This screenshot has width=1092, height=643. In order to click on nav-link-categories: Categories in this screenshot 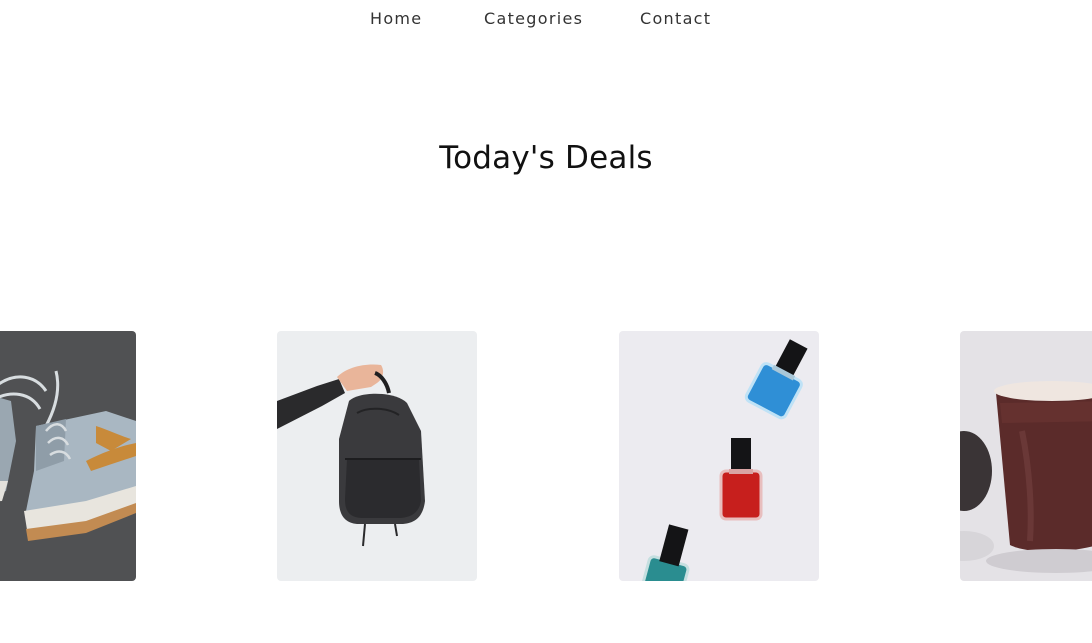, I will do `click(533, 18)`.